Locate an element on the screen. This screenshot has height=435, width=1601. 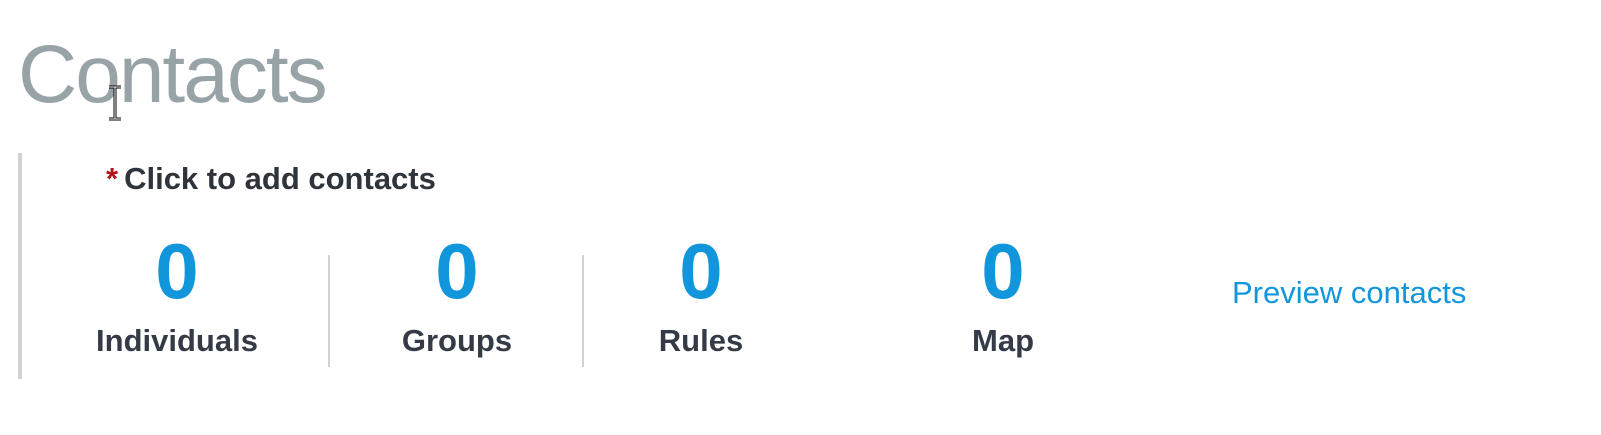
add-contacts-prompt: * Click to add contacts is located at coordinates (271, 179).